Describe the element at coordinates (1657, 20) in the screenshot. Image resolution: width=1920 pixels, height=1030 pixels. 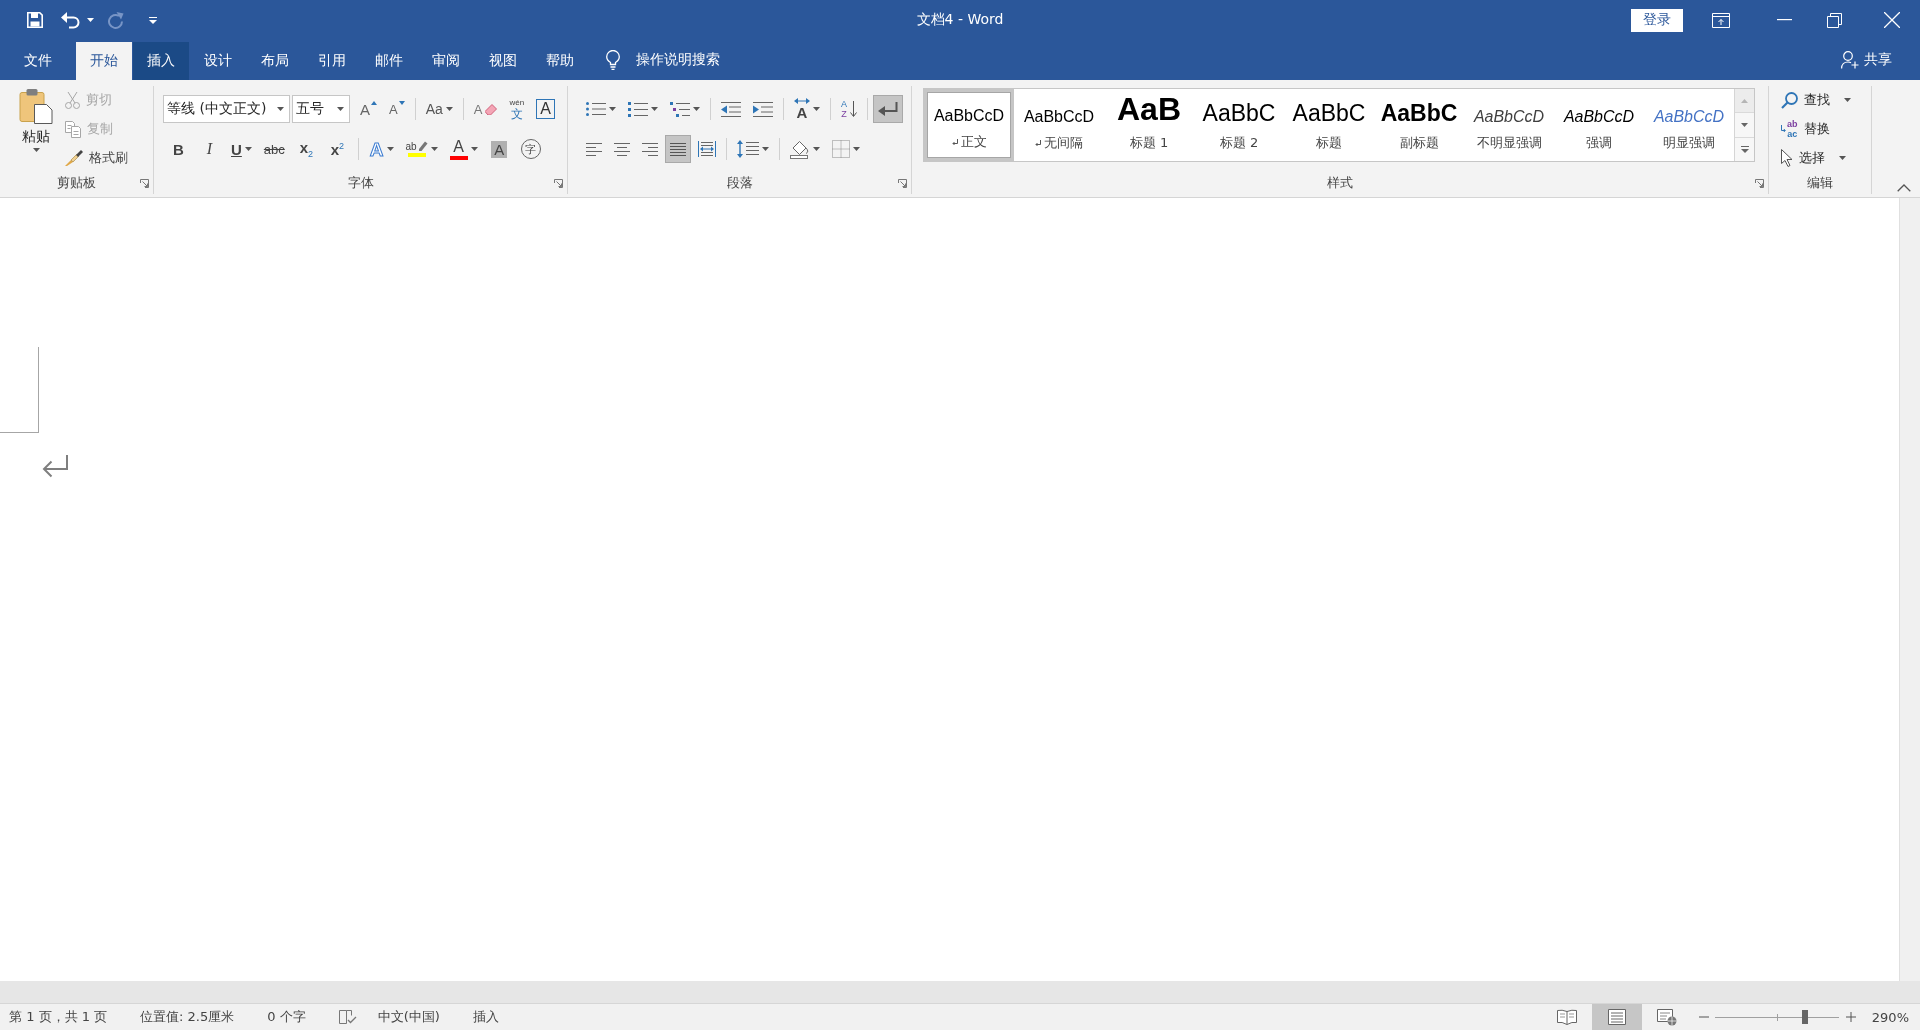
I see `sign-in-button: 登录` at that location.